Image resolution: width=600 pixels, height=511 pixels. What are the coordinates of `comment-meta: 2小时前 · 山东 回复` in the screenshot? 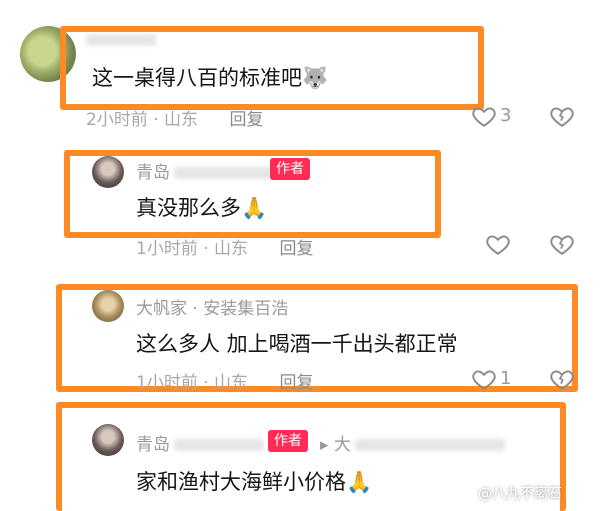 It's located at (175, 120).